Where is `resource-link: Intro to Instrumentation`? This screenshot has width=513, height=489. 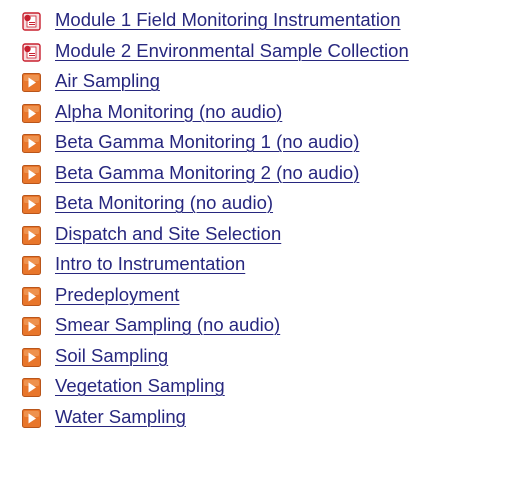
resource-link: Intro to Instrumentation is located at coordinates (150, 264).